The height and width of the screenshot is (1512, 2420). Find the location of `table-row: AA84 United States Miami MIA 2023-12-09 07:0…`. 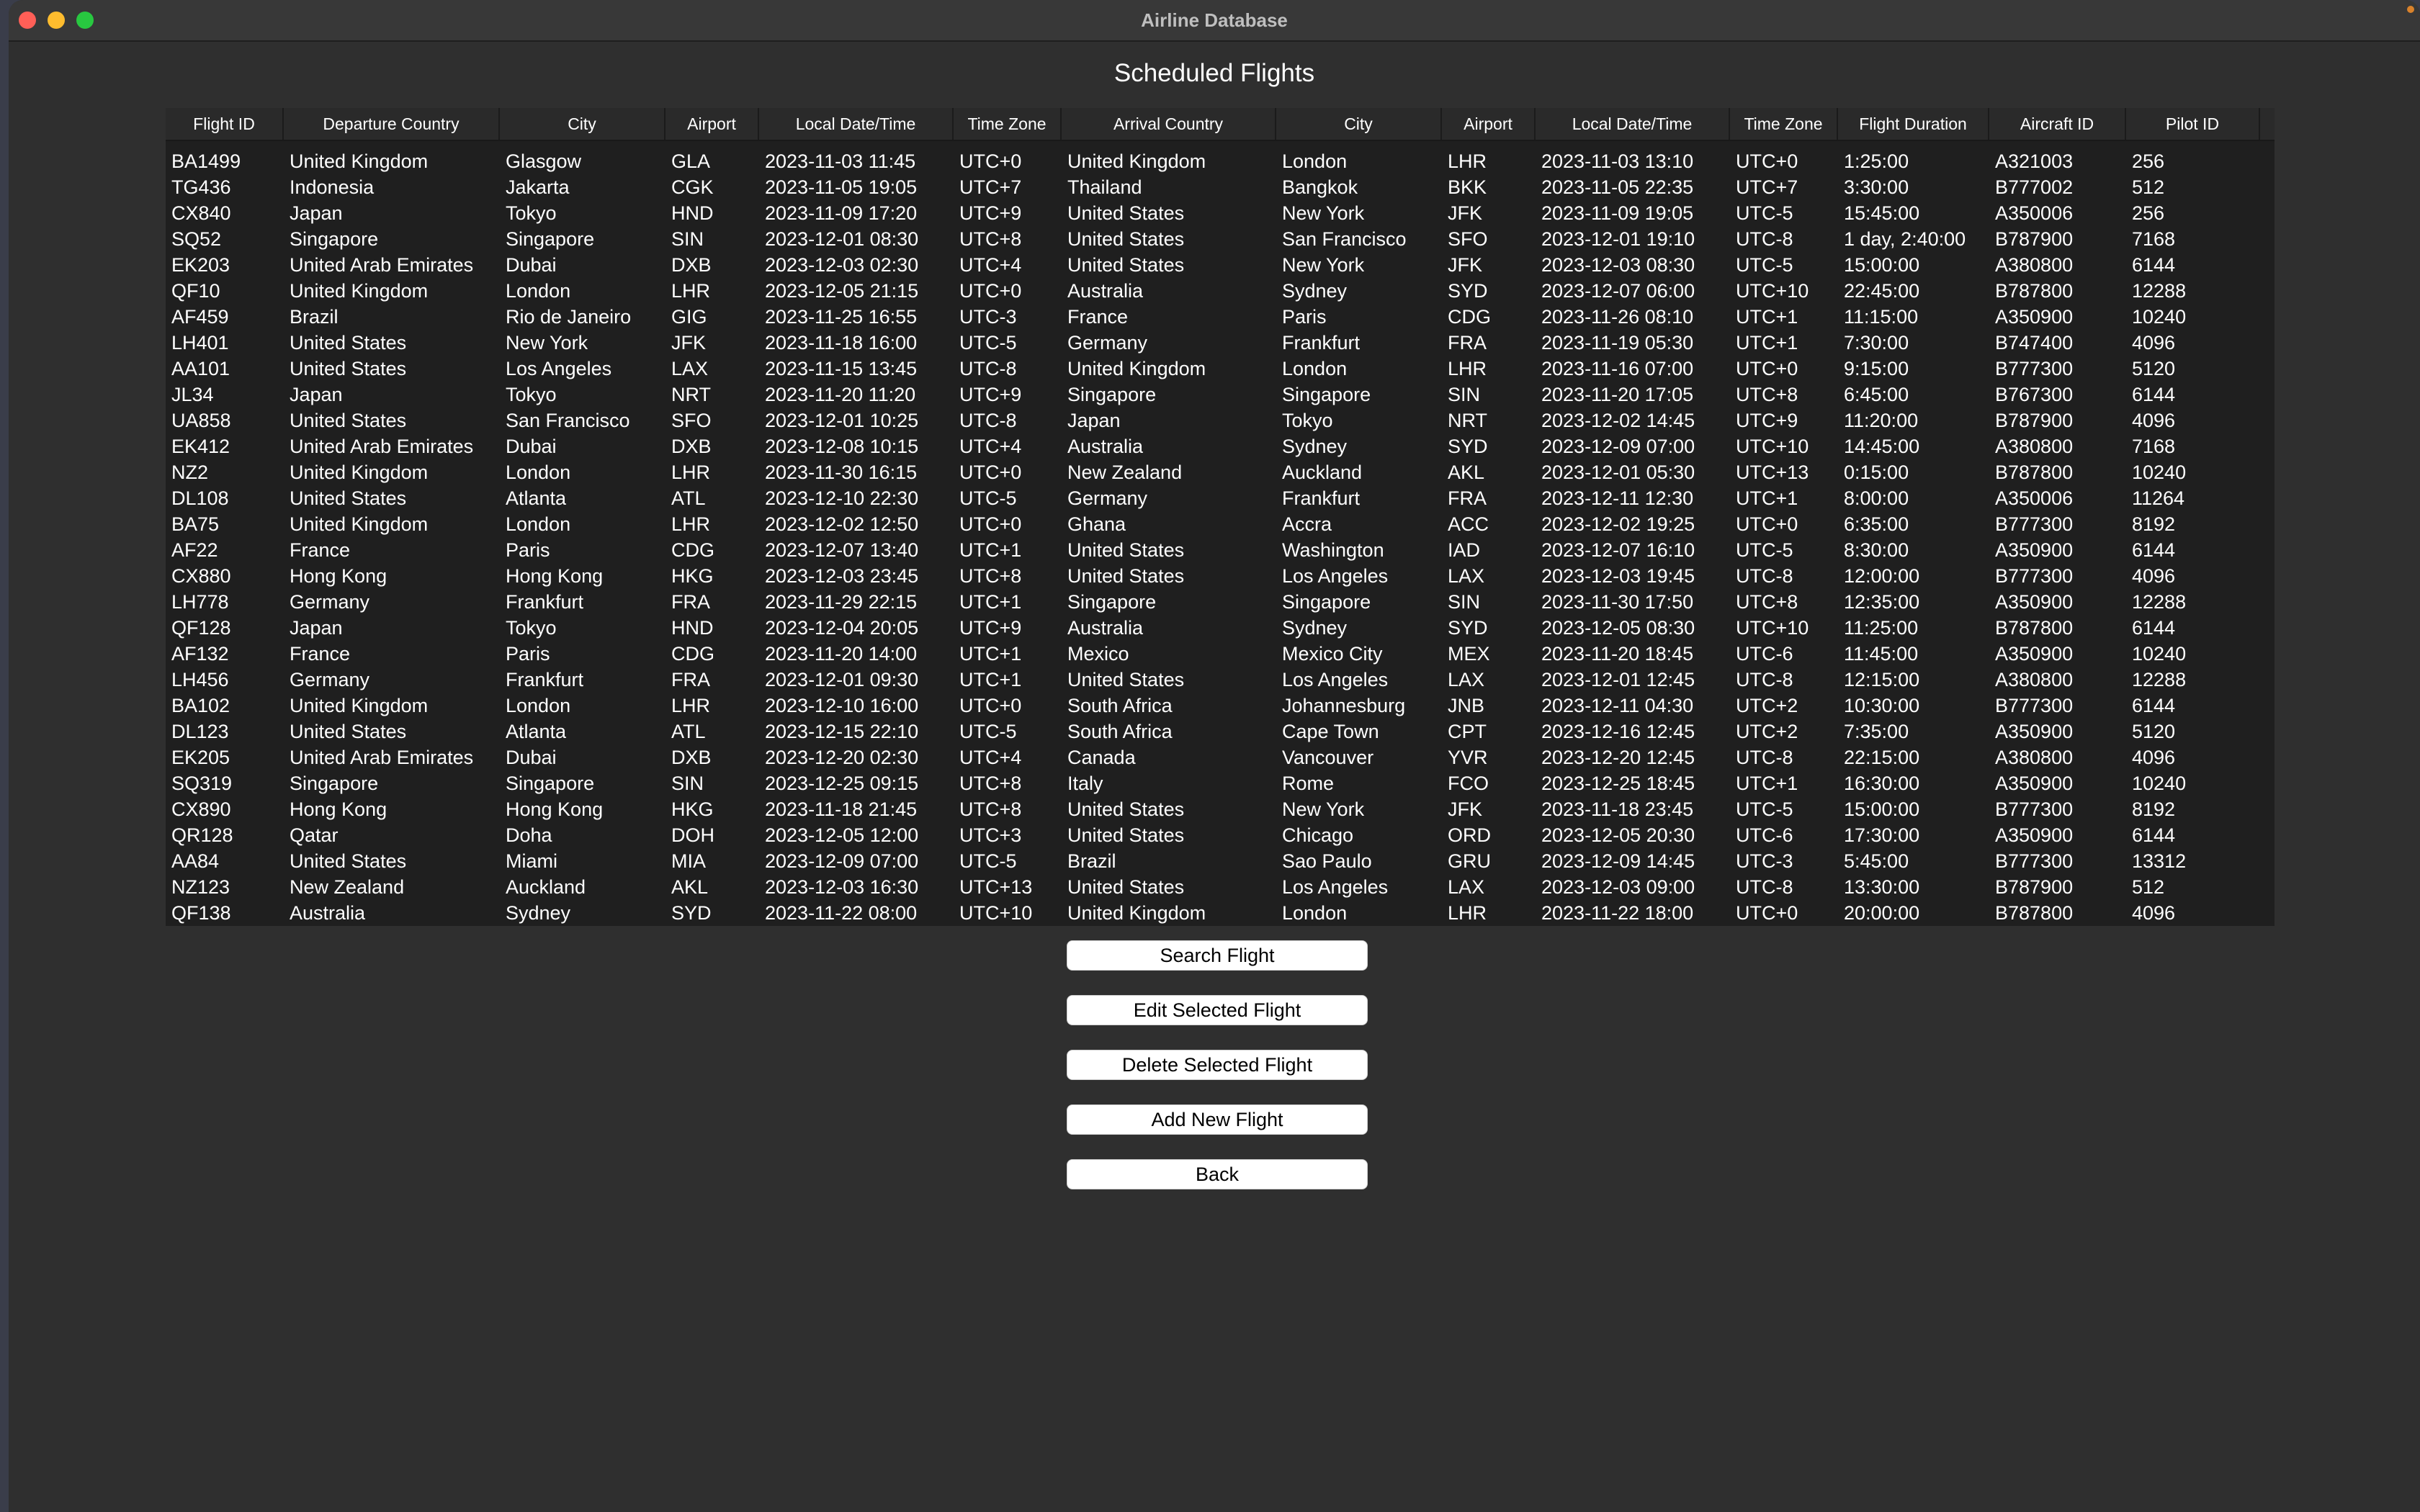

table-row: AA84 United States Miami MIA 2023-12-09 07:0… is located at coordinates (1220, 861).